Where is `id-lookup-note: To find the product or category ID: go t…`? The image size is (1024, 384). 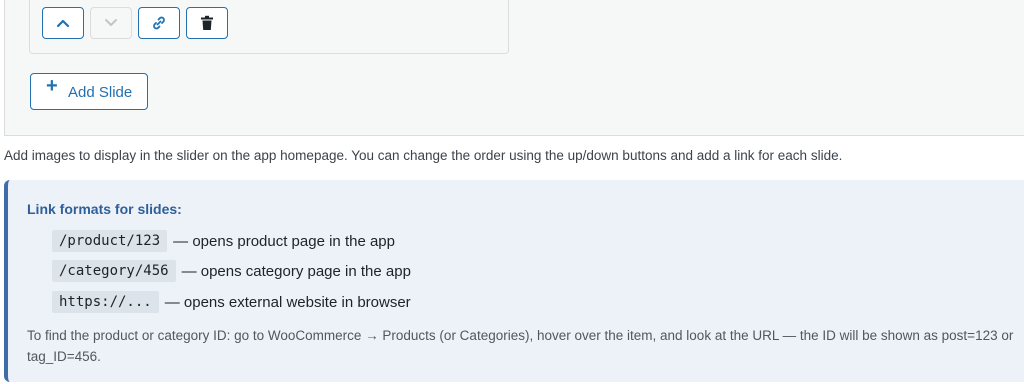 id-lookup-note: To find the product or category ID: go t… is located at coordinates (520, 346).